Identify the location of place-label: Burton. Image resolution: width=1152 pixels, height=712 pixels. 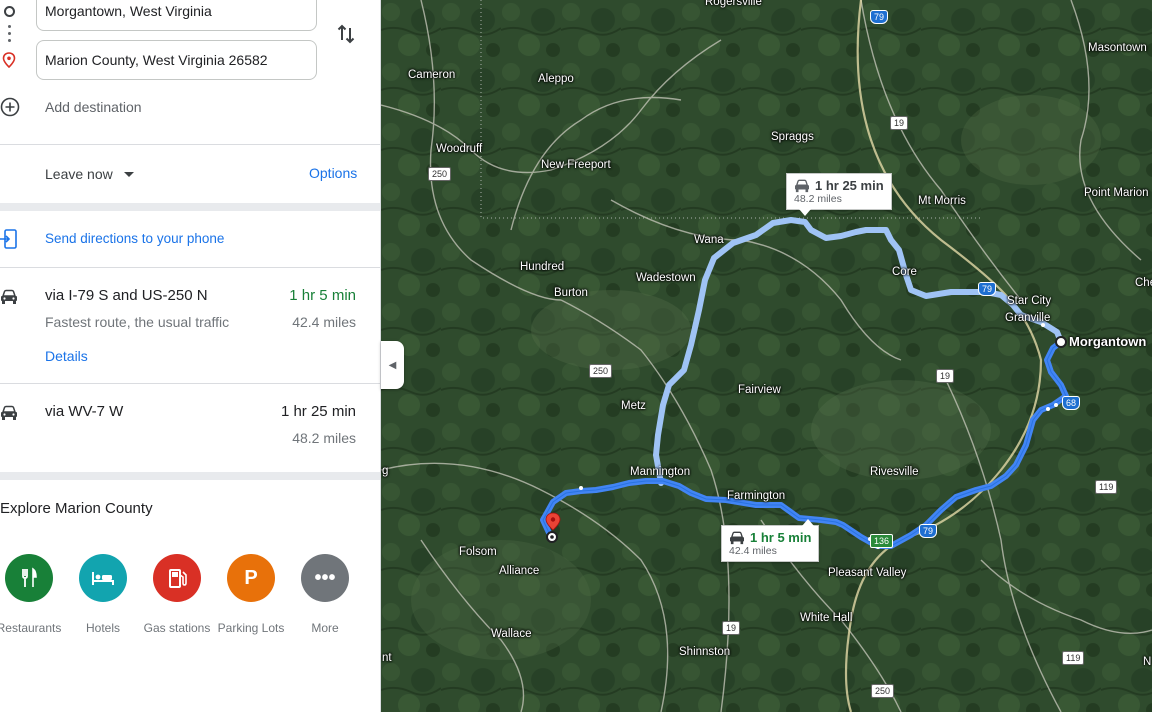
(571, 293).